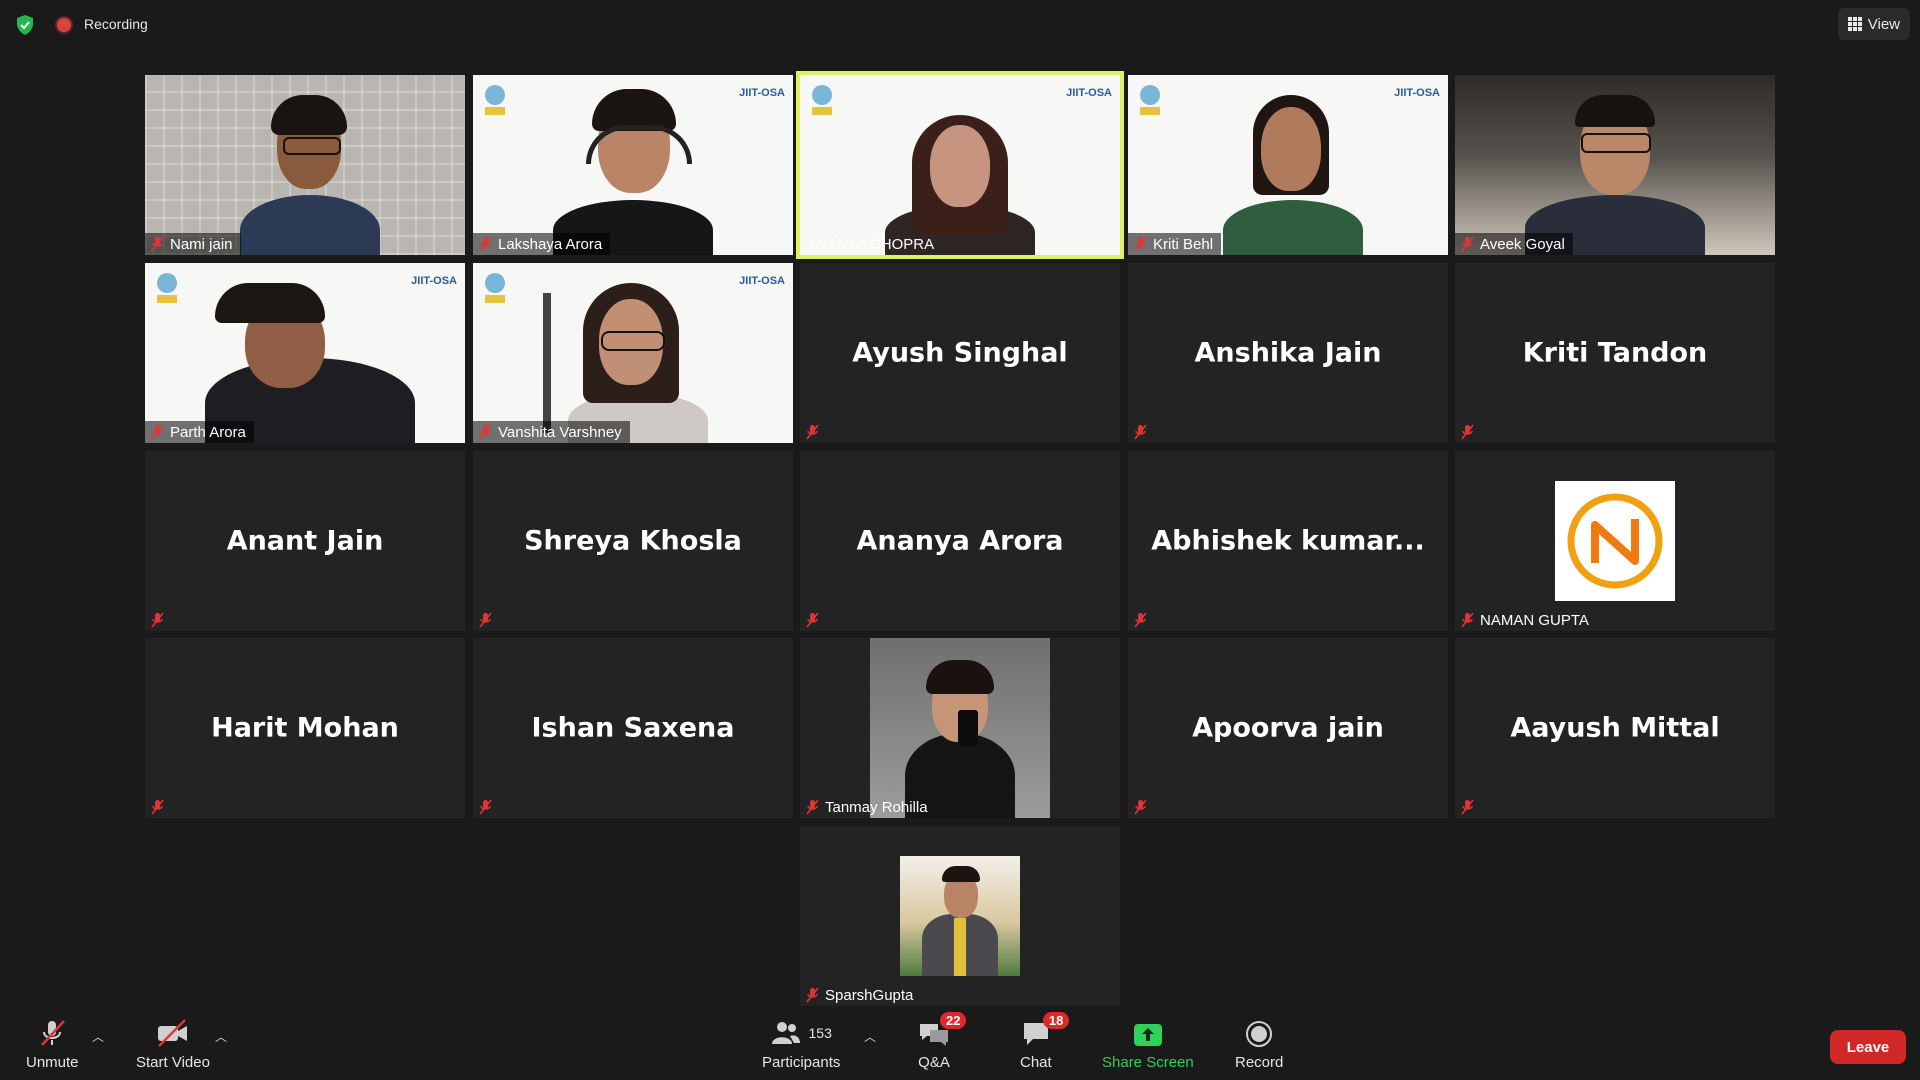 The height and width of the screenshot is (1080, 1920). What do you see at coordinates (1045, 1041) in the screenshot?
I see `chat-button: 18 Chat` at bounding box center [1045, 1041].